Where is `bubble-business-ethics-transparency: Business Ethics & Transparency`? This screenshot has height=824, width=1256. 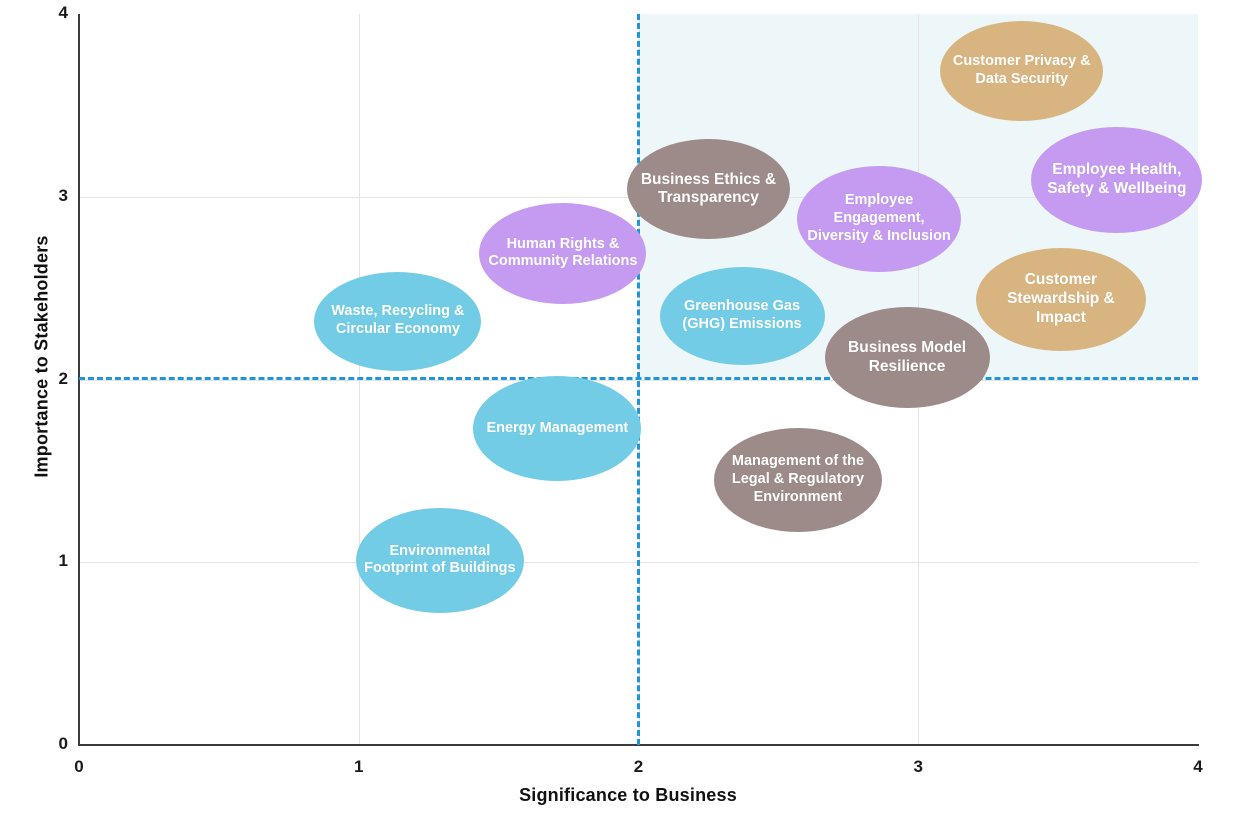 bubble-business-ethics-transparency: Business Ethics & Transparency is located at coordinates (708, 189).